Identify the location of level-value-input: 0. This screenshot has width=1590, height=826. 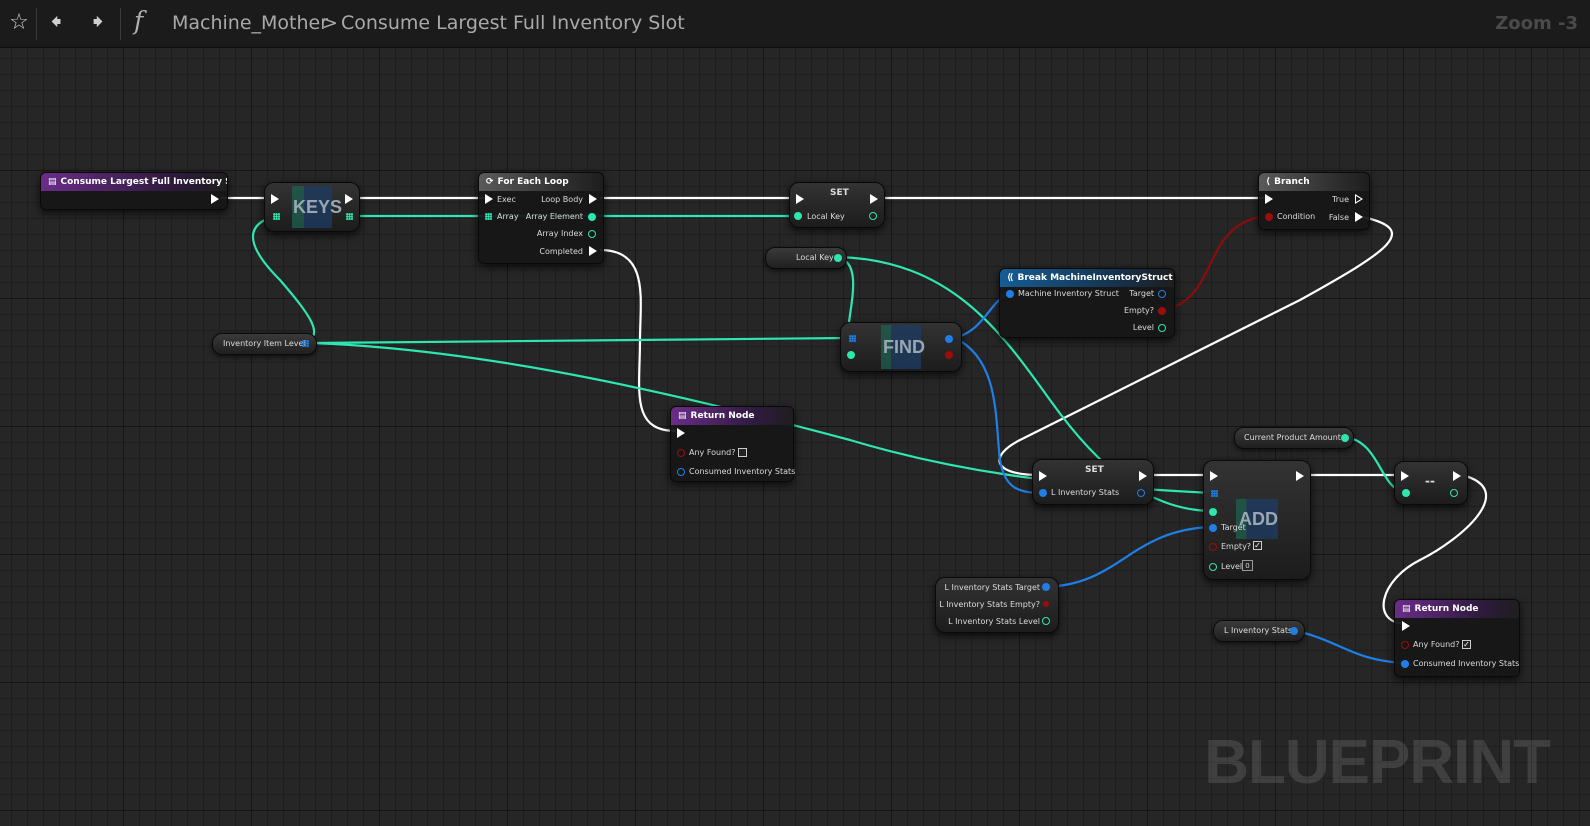
(1247, 565).